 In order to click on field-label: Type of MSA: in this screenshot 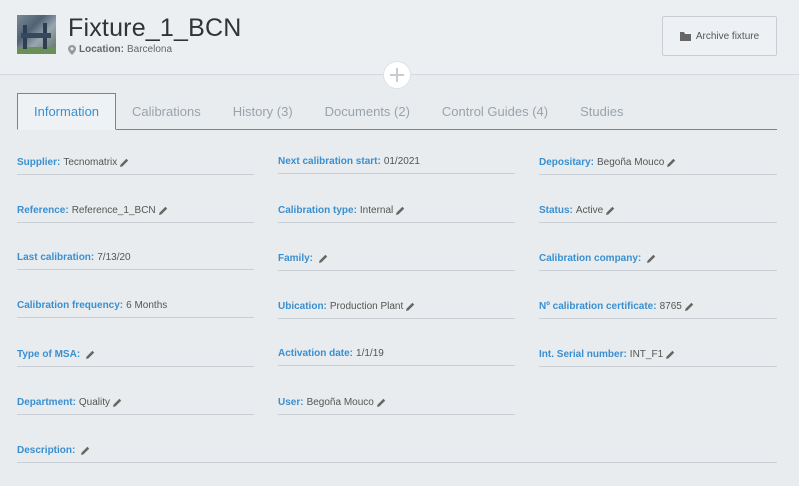, I will do `click(49, 354)`.